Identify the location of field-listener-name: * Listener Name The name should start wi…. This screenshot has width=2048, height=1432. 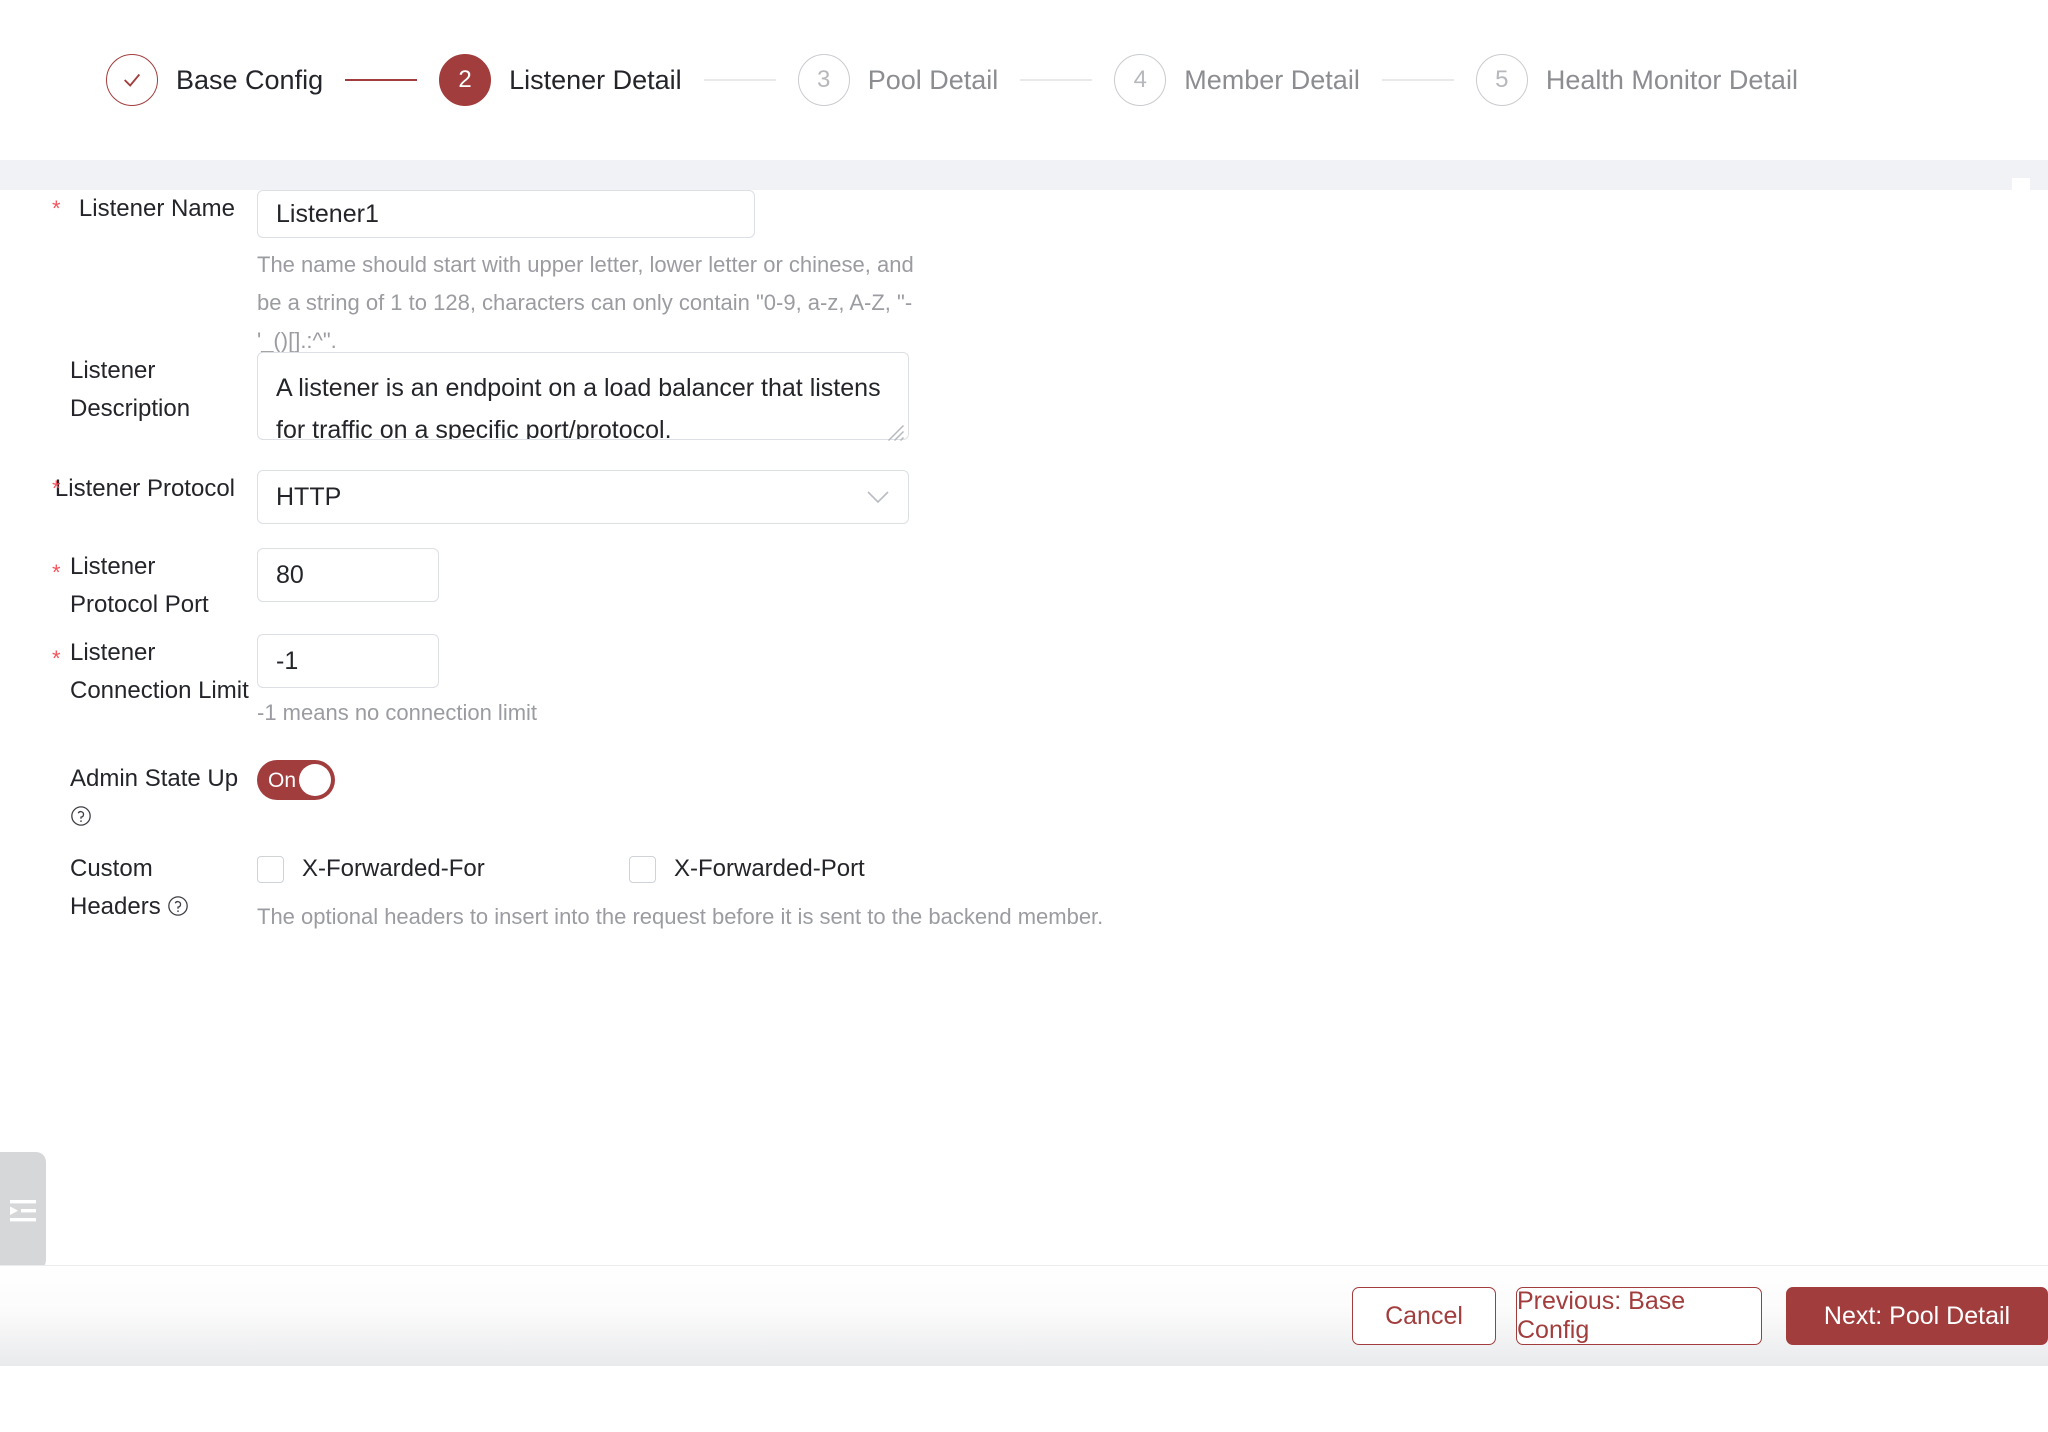
(481, 275).